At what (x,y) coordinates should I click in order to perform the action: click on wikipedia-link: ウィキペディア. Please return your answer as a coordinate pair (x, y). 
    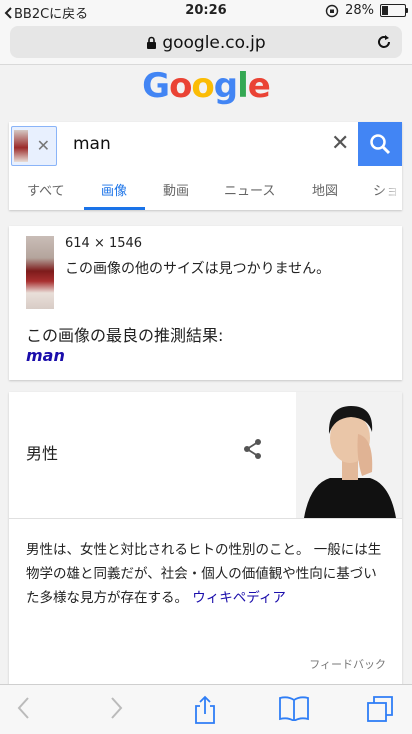
    Looking at the image, I should click on (239, 598).